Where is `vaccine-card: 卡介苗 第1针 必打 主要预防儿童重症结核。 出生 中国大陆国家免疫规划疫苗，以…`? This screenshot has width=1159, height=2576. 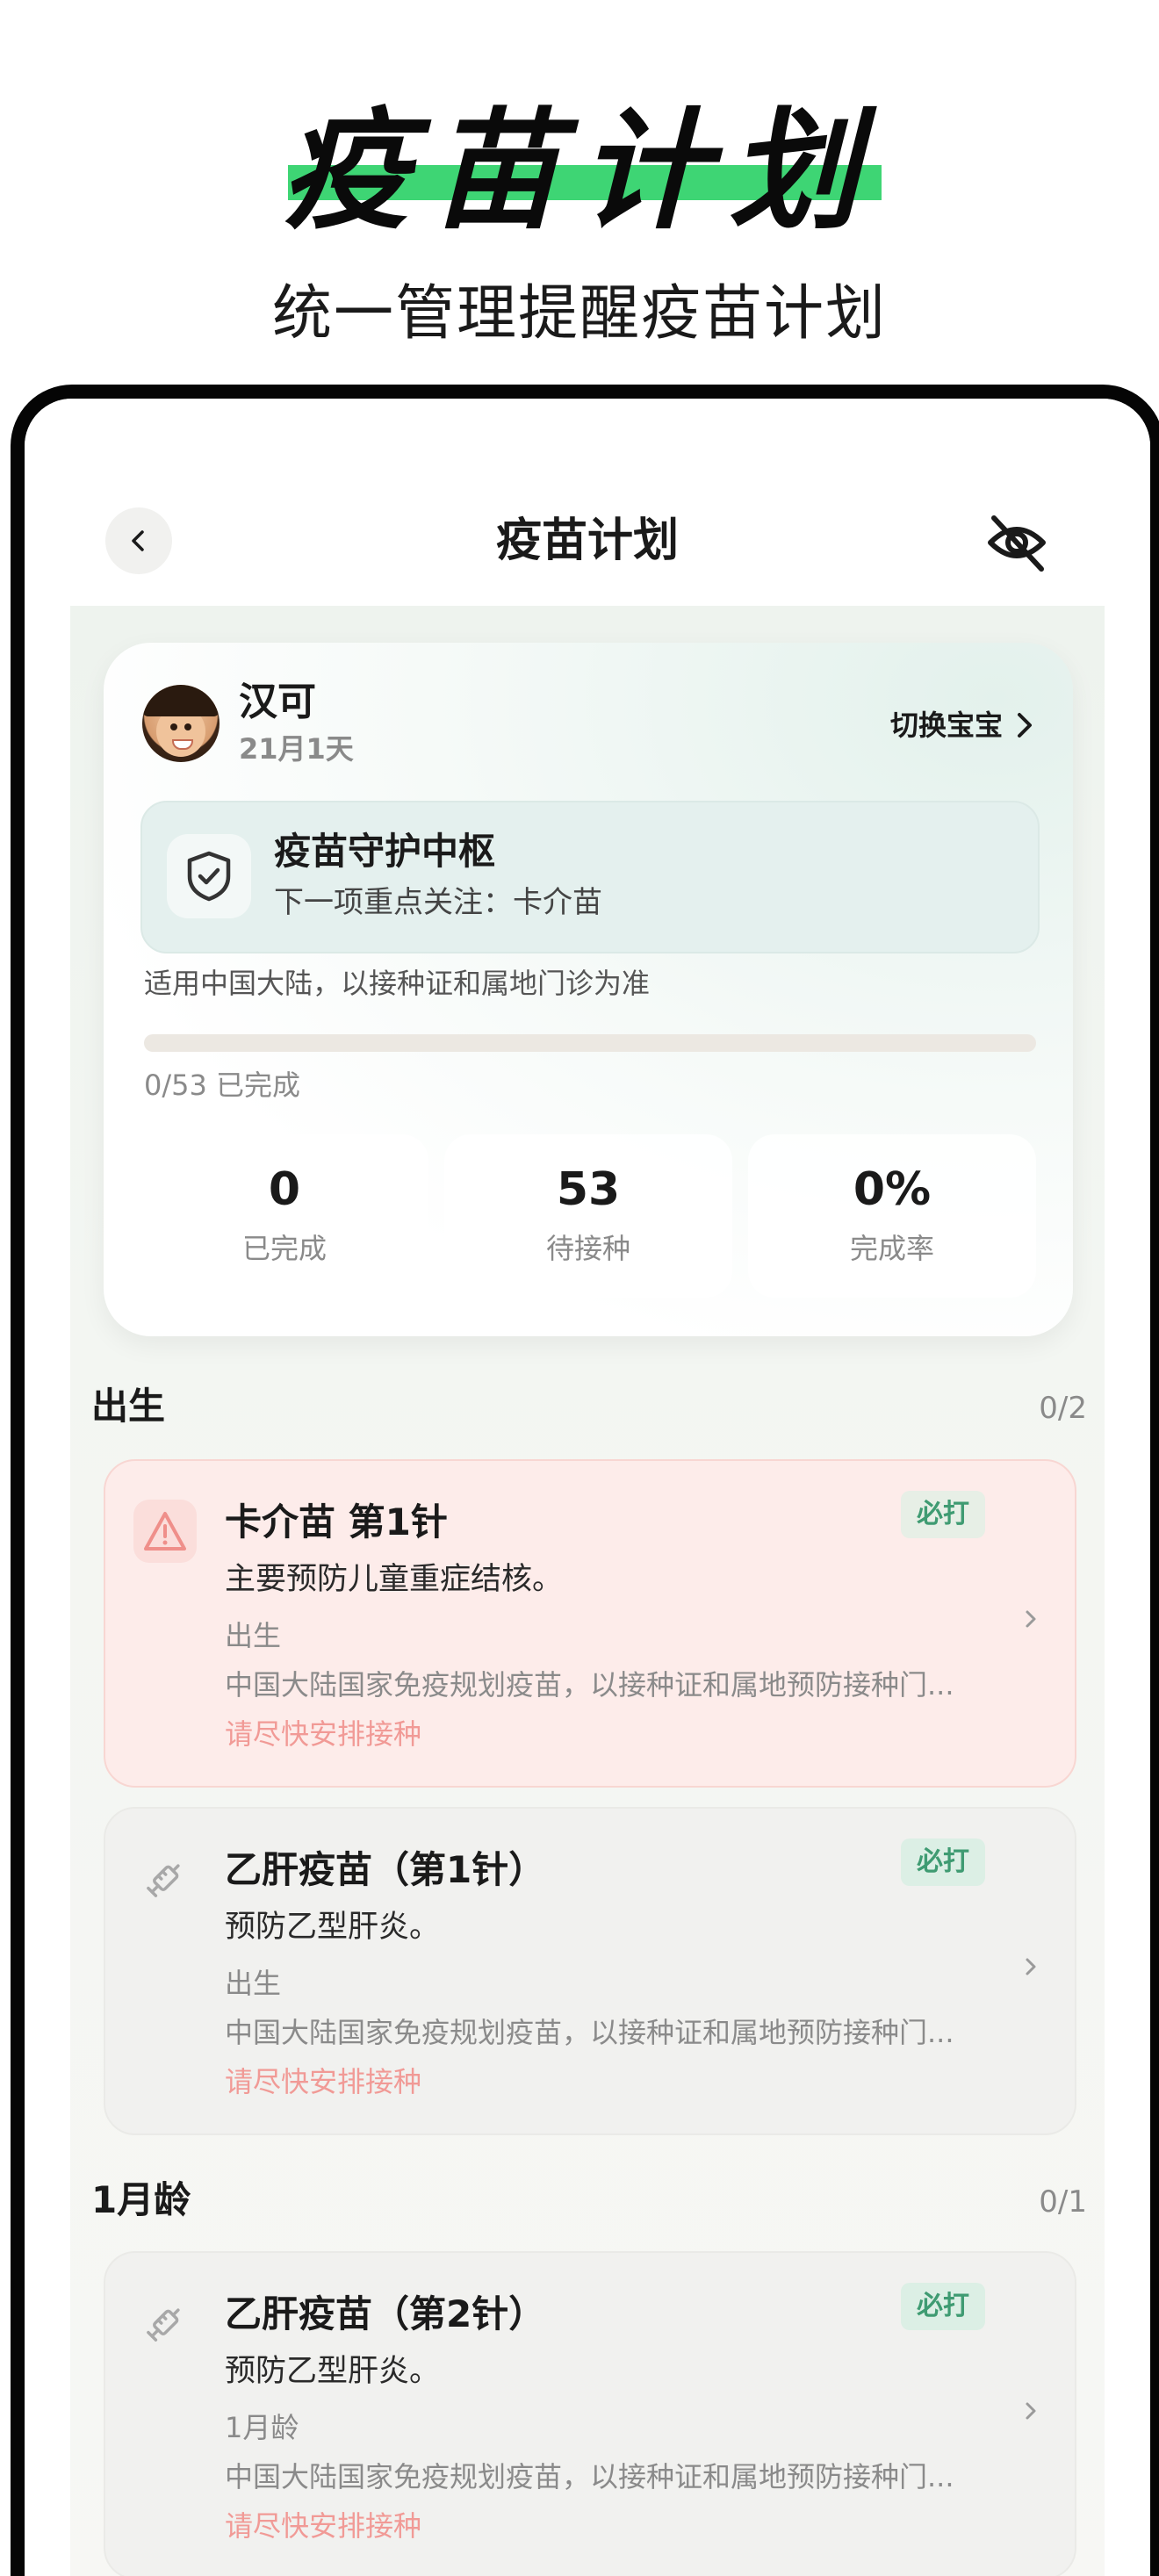
vaccine-card: 卡介苗 第1针 必打 主要预防儿童重症结核。 出生 中国大陆国家免疫规划疫苗，以… is located at coordinates (590, 1623).